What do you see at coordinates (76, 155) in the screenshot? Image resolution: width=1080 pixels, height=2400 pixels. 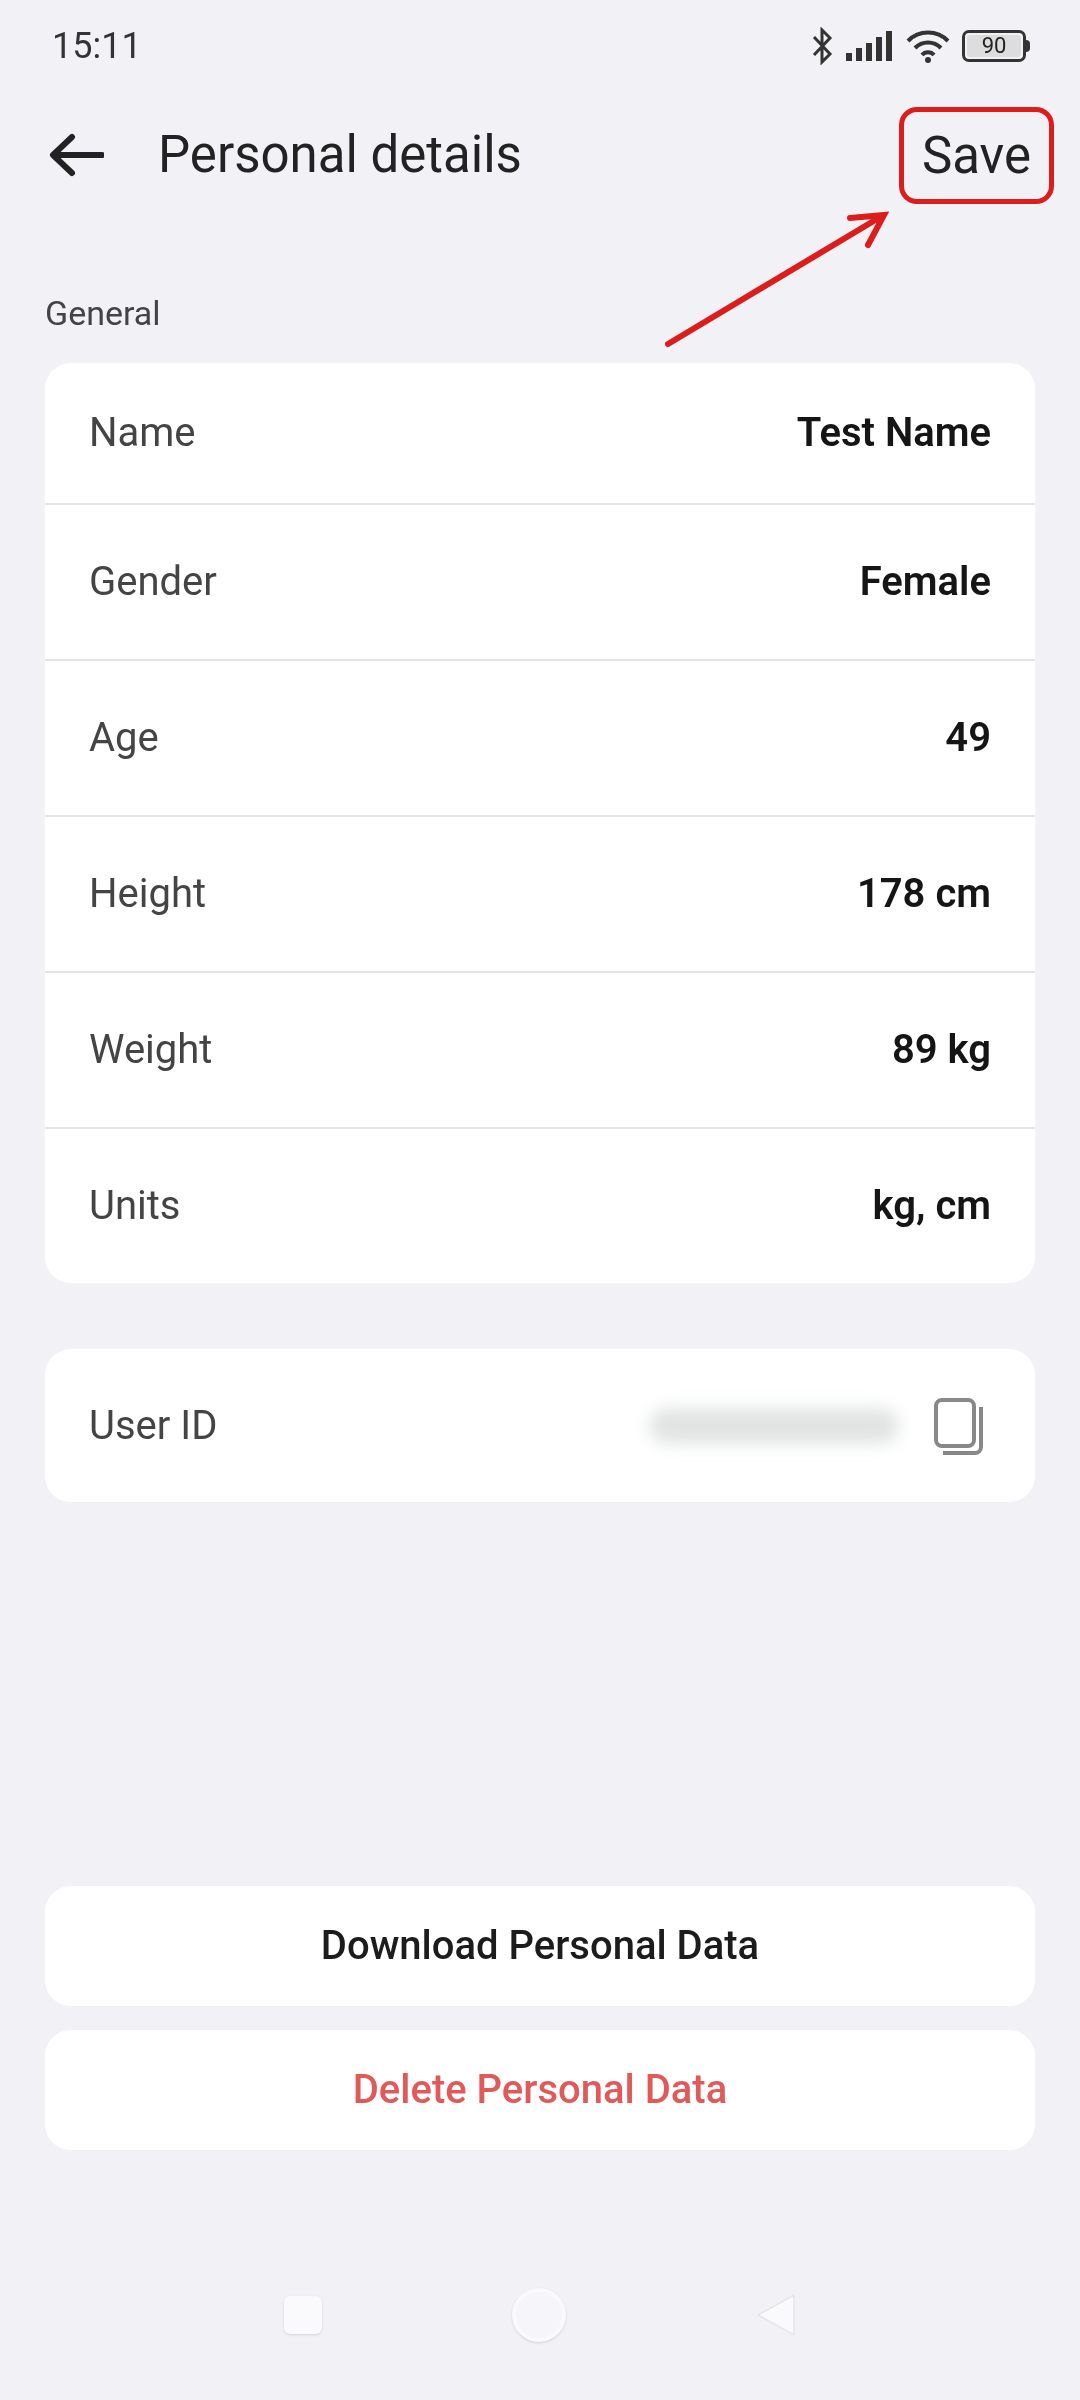 I see `back-arrow-icon` at bounding box center [76, 155].